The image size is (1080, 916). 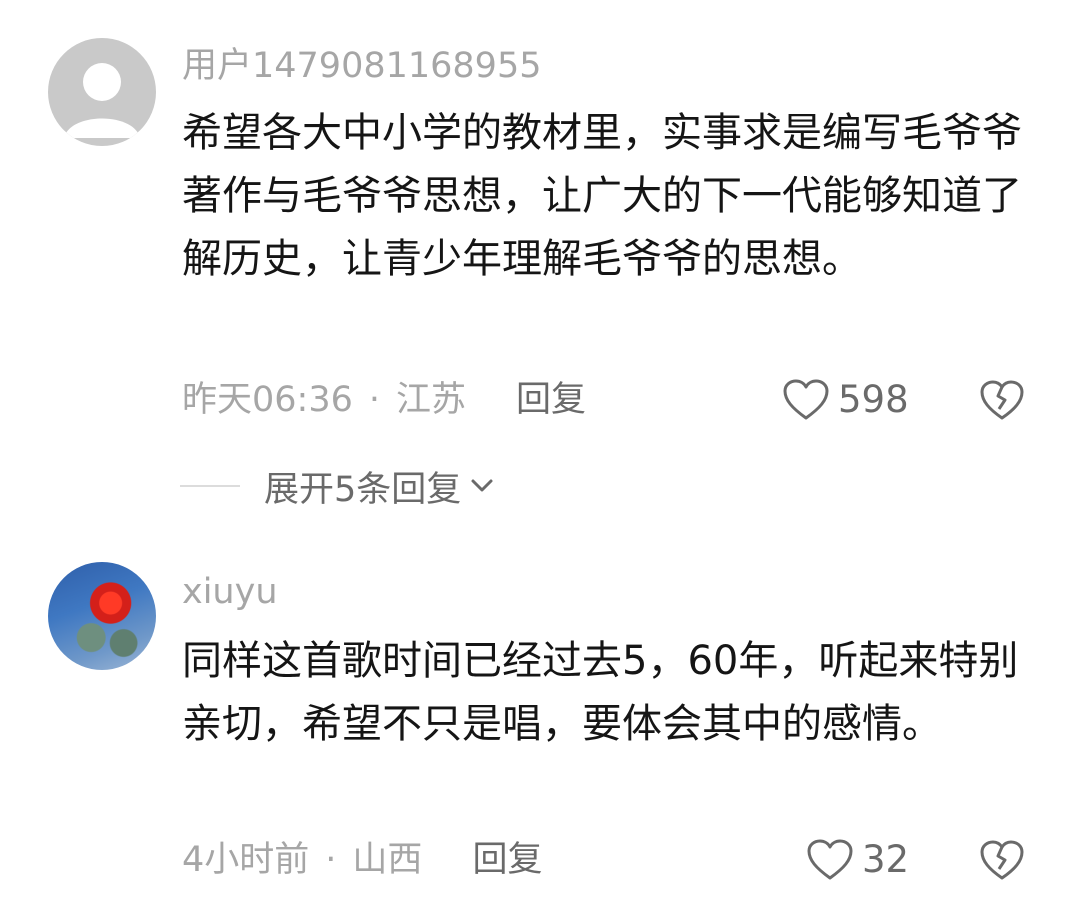 What do you see at coordinates (603, 400) in the screenshot?
I see `comment-meta: 昨天06:36 · 江苏 回复 598` at bounding box center [603, 400].